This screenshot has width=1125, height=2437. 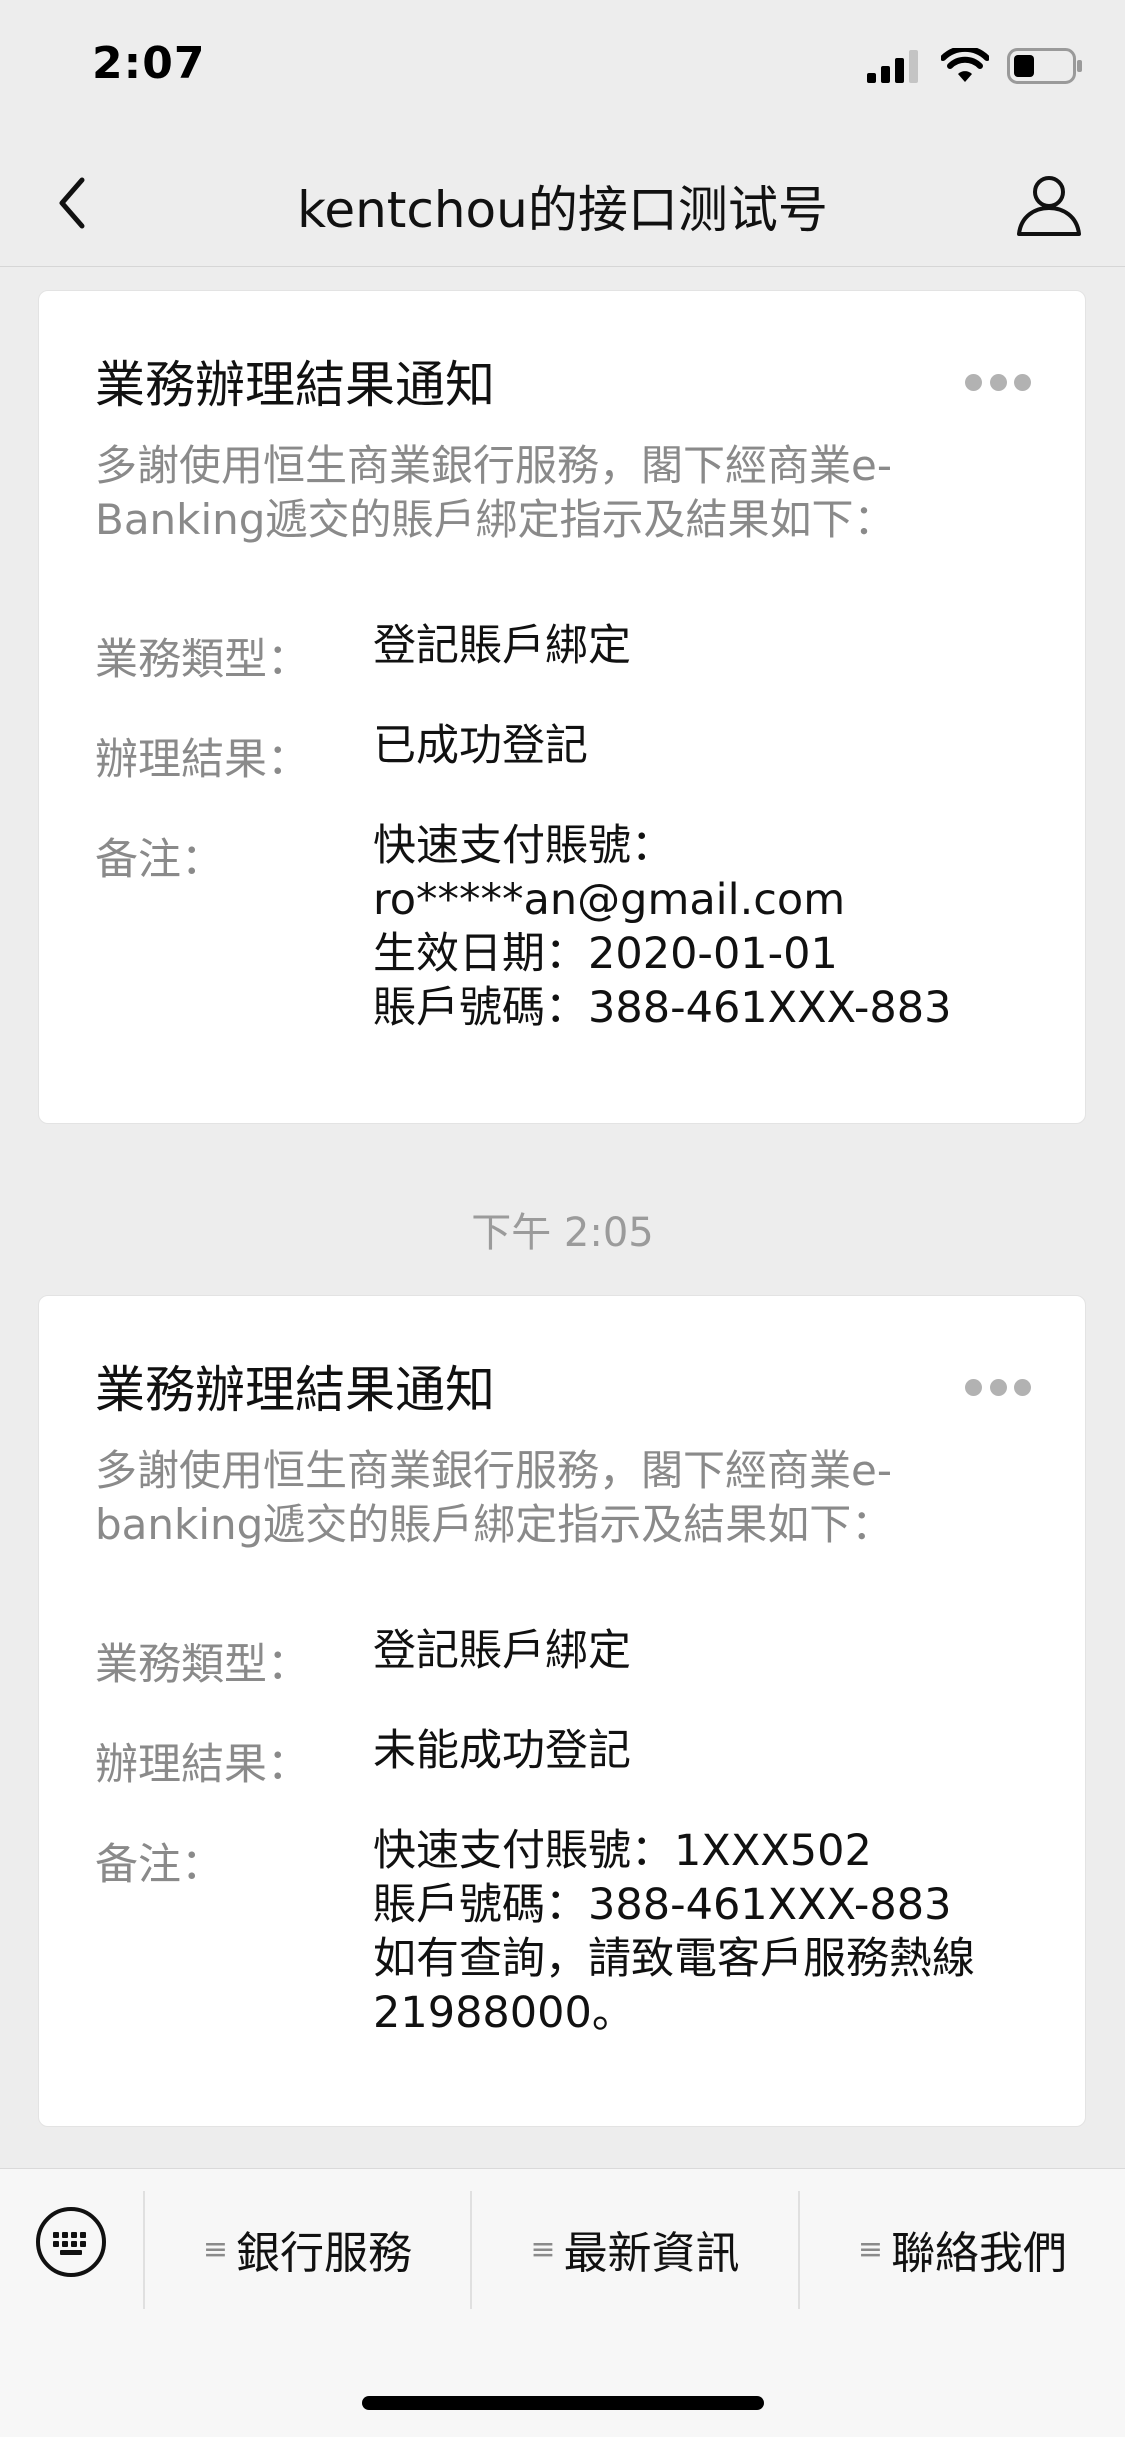 I want to click on message-timestamp: 下午 2:05, so click(x=562, y=1233).